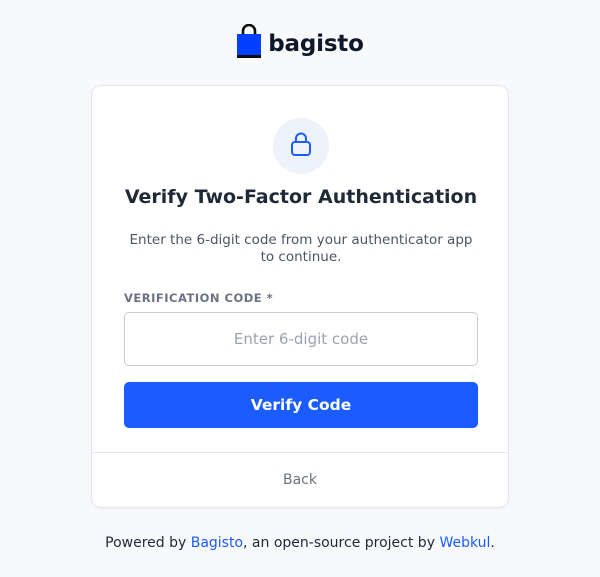 This screenshot has height=577, width=600. I want to click on brand-logo: bagisto, so click(300, 43).